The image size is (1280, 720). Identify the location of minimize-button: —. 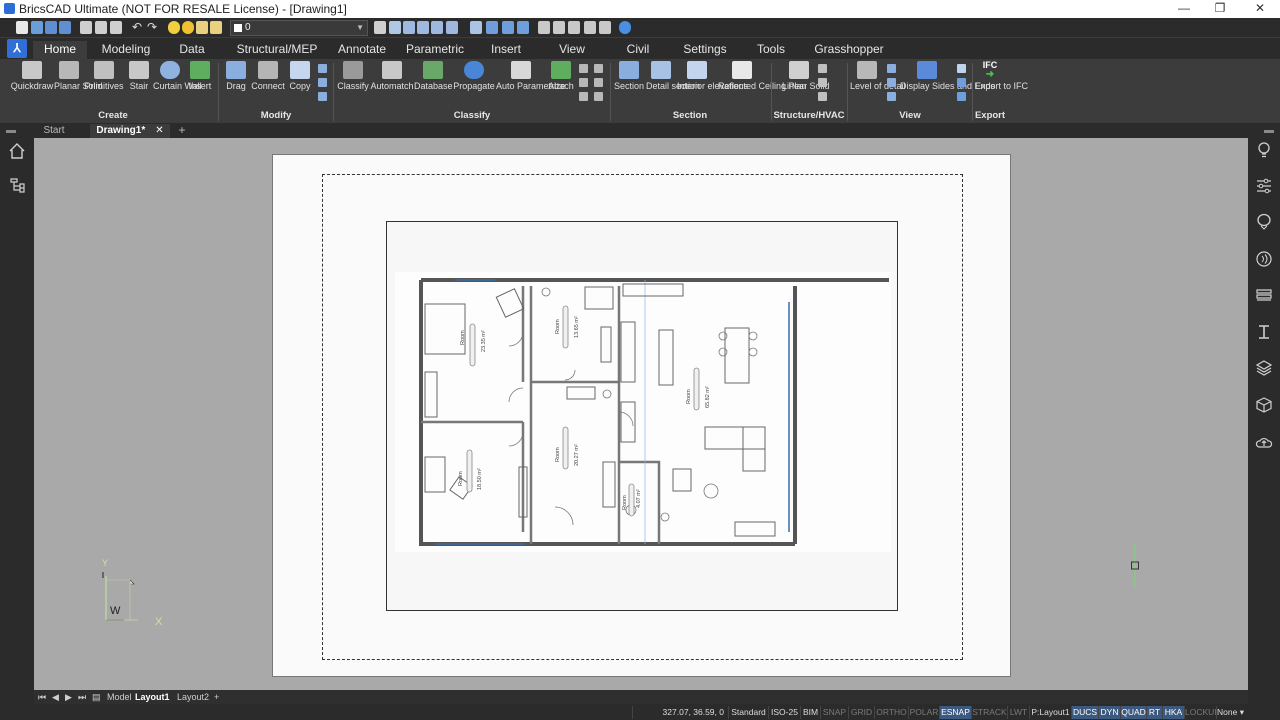
(1184, 8).